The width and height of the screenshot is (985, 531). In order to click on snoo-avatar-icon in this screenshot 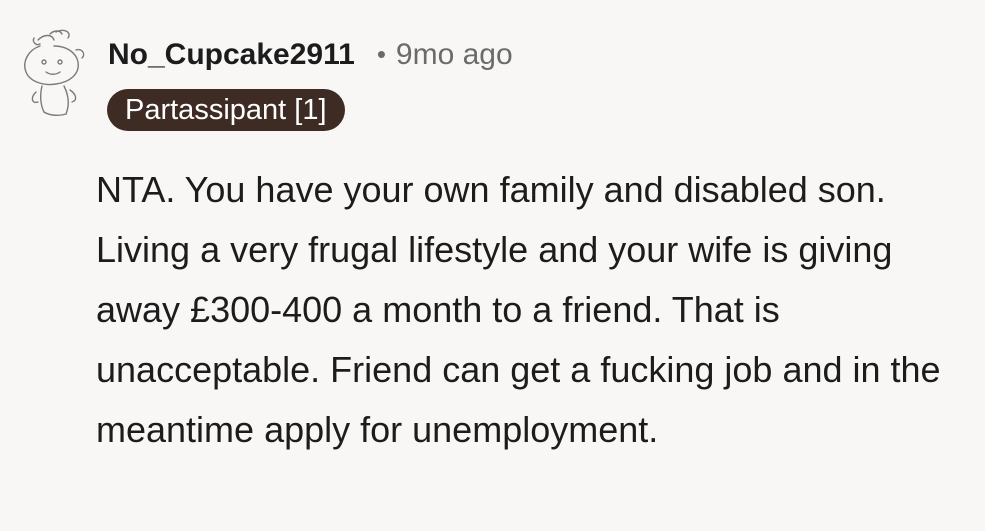, I will do `click(54, 73)`.